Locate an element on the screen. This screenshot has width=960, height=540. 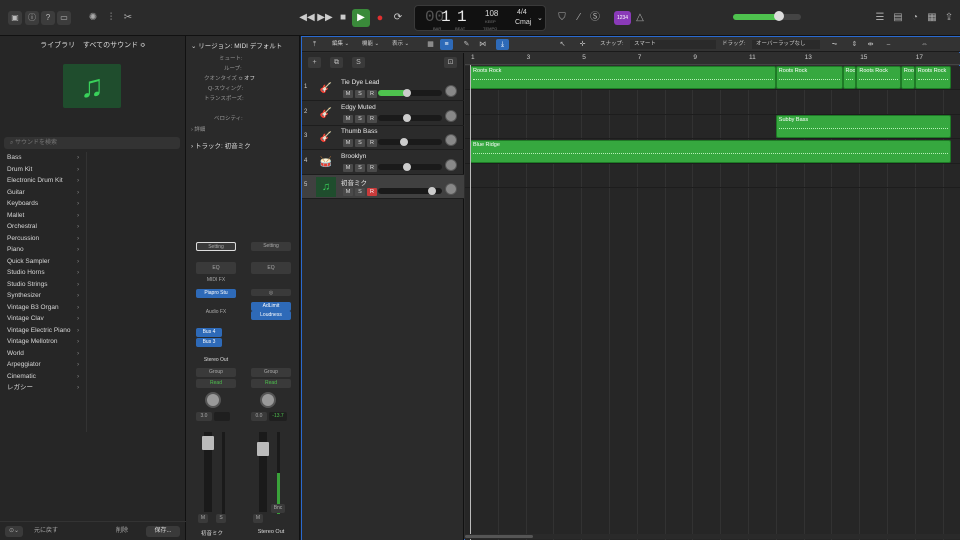
strip1-mute-button: M is located at coordinates (203, 518).